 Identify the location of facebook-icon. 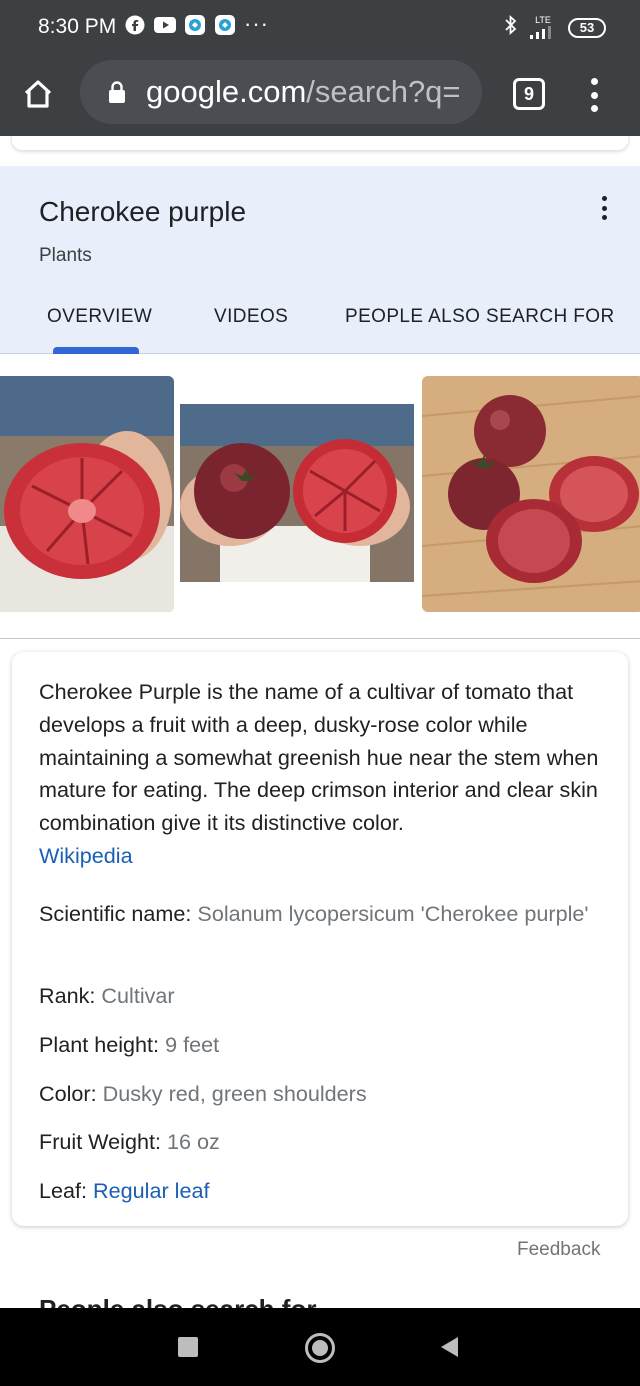
(135, 25).